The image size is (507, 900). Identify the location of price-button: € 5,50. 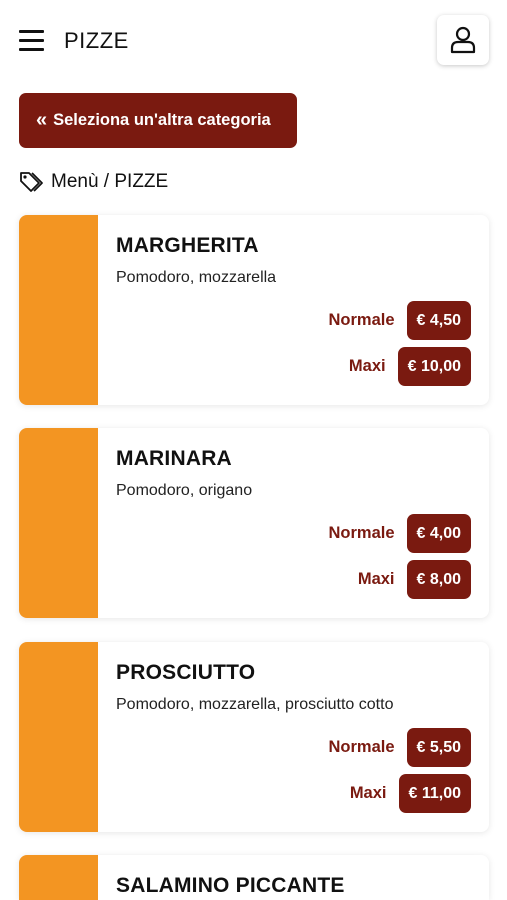
(438, 747).